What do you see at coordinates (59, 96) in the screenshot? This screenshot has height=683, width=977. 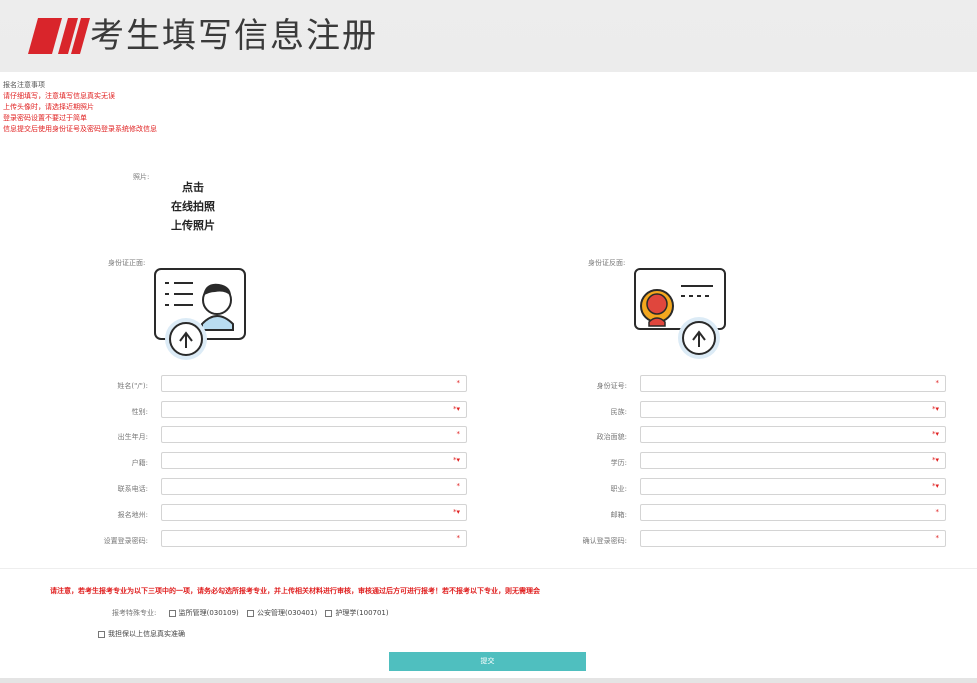 I see `notice-line: 请仔细填写，注意填写信息真实无误` at bounding box center [59, 96].